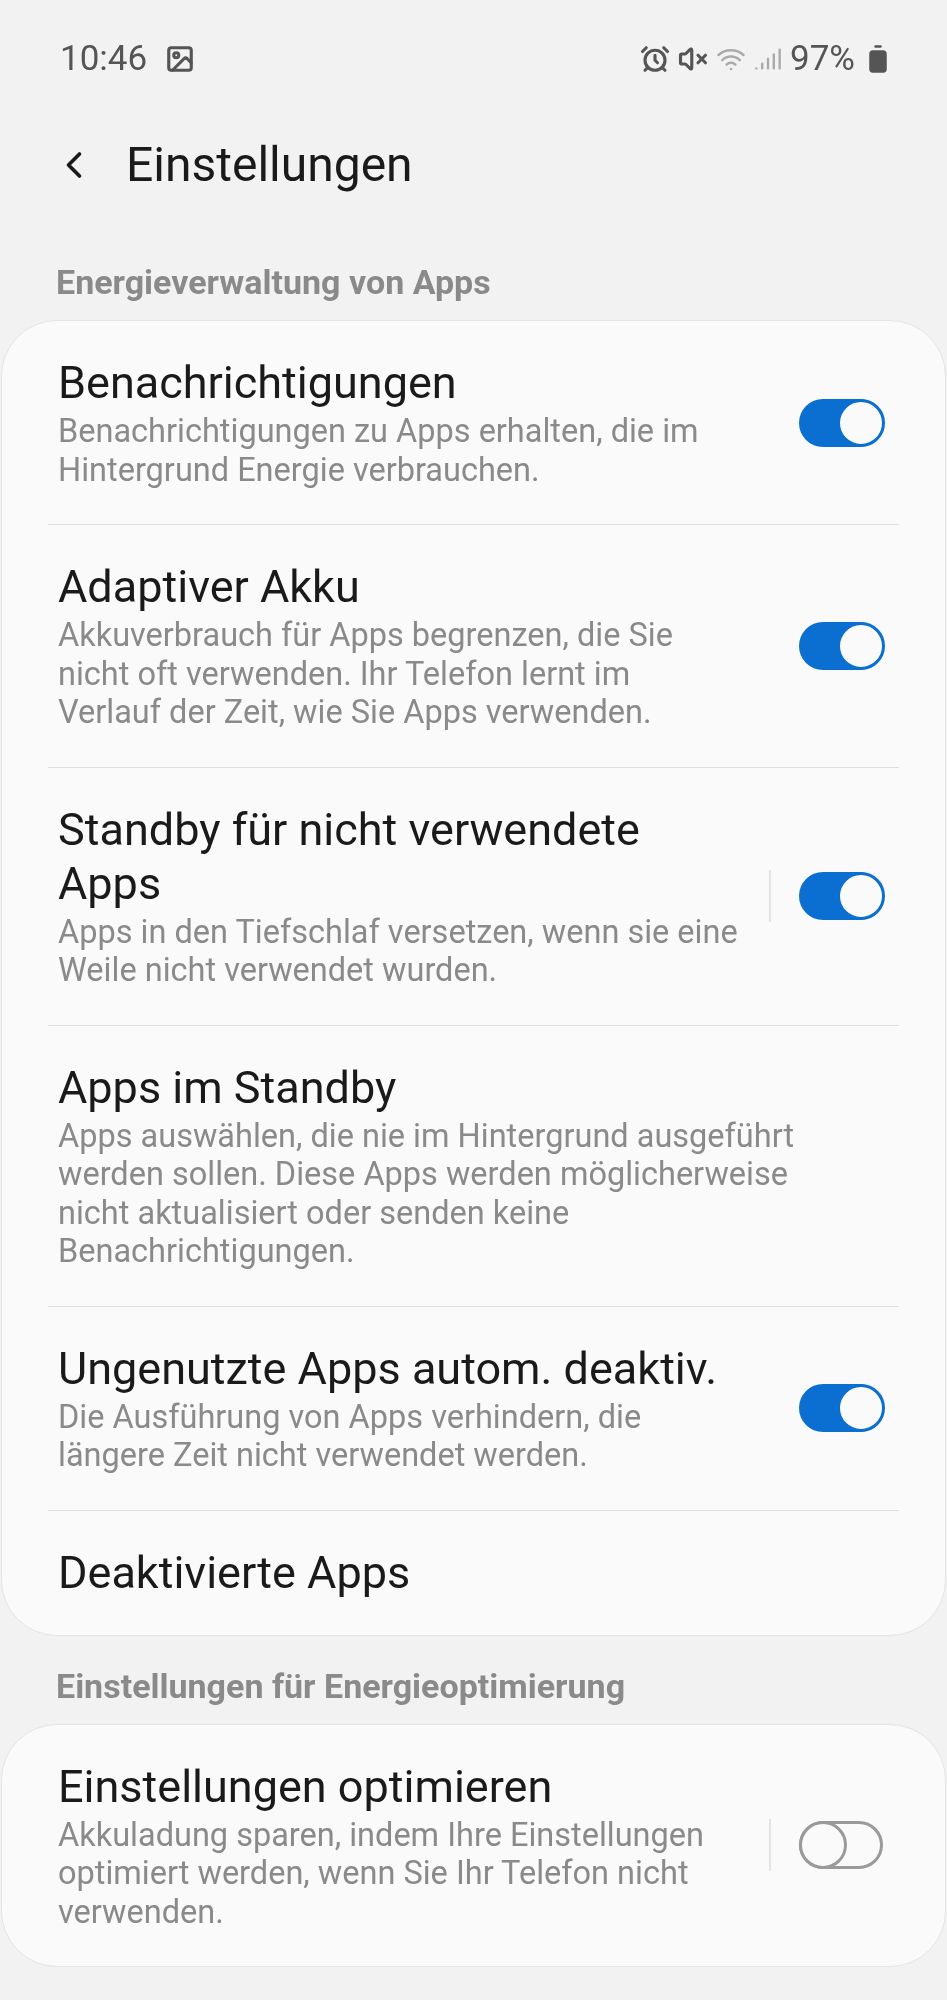 The height and width of the screenshot is (2000, 947). Describe the element at coordinates (398, 856) in the screenshot. I see `setting-title: Standby für nicht verwendete Apps` at that location.